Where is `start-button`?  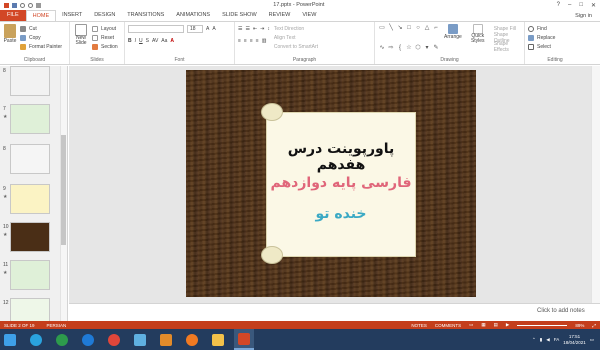
start-button is located at coordinates (10, 339).